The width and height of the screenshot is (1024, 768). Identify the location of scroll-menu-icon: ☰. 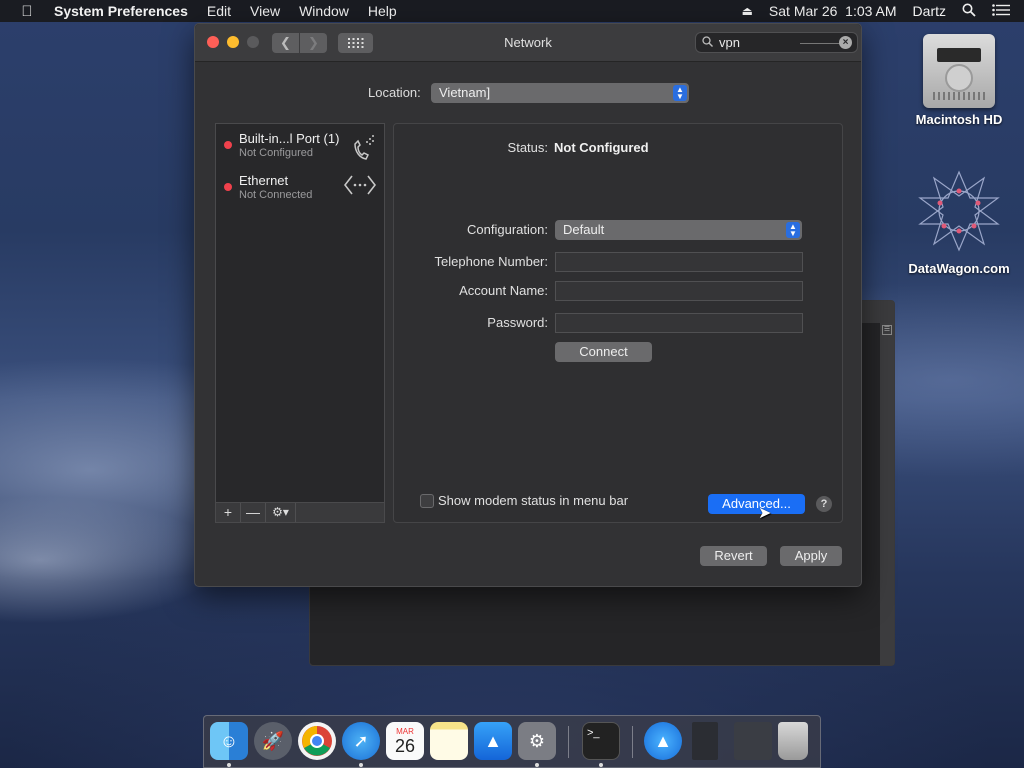
(887, 330).